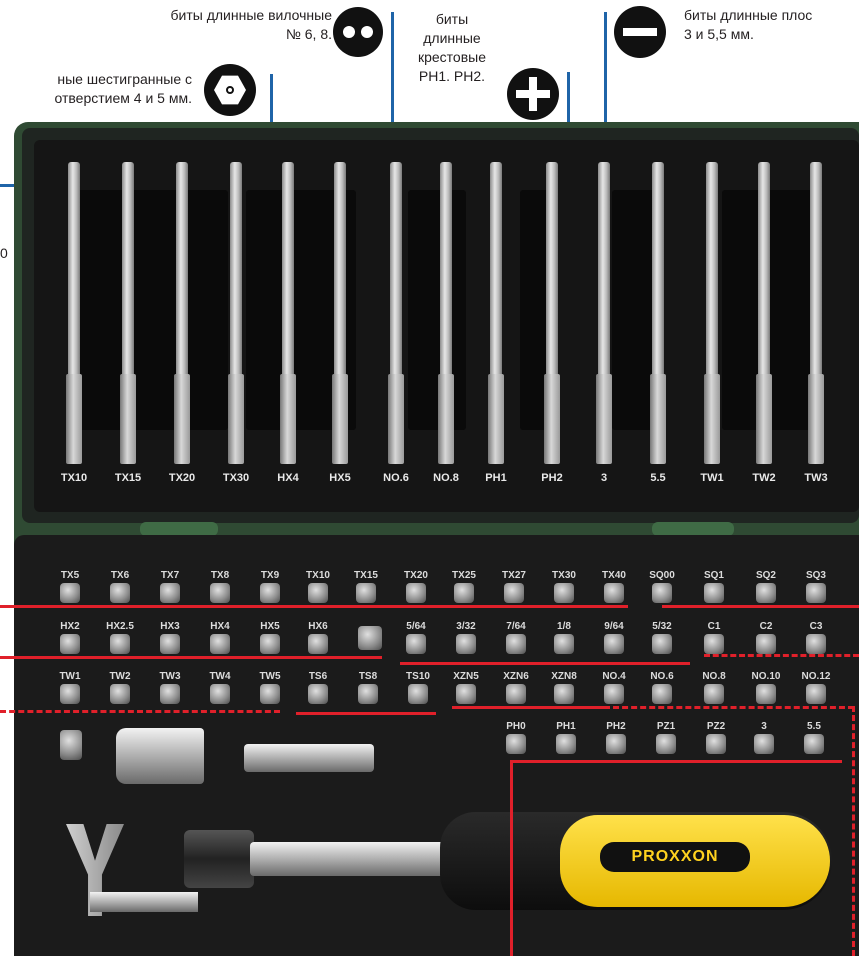  I want to click on bit-label: 3, so click(764, 726).